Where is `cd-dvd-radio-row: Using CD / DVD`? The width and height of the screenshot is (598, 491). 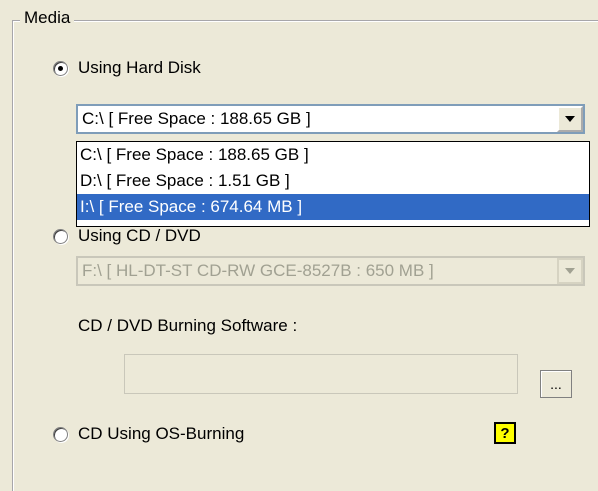 cd-dvd-radio-row: Using CD / DVD is located at coordinates (127, 236).